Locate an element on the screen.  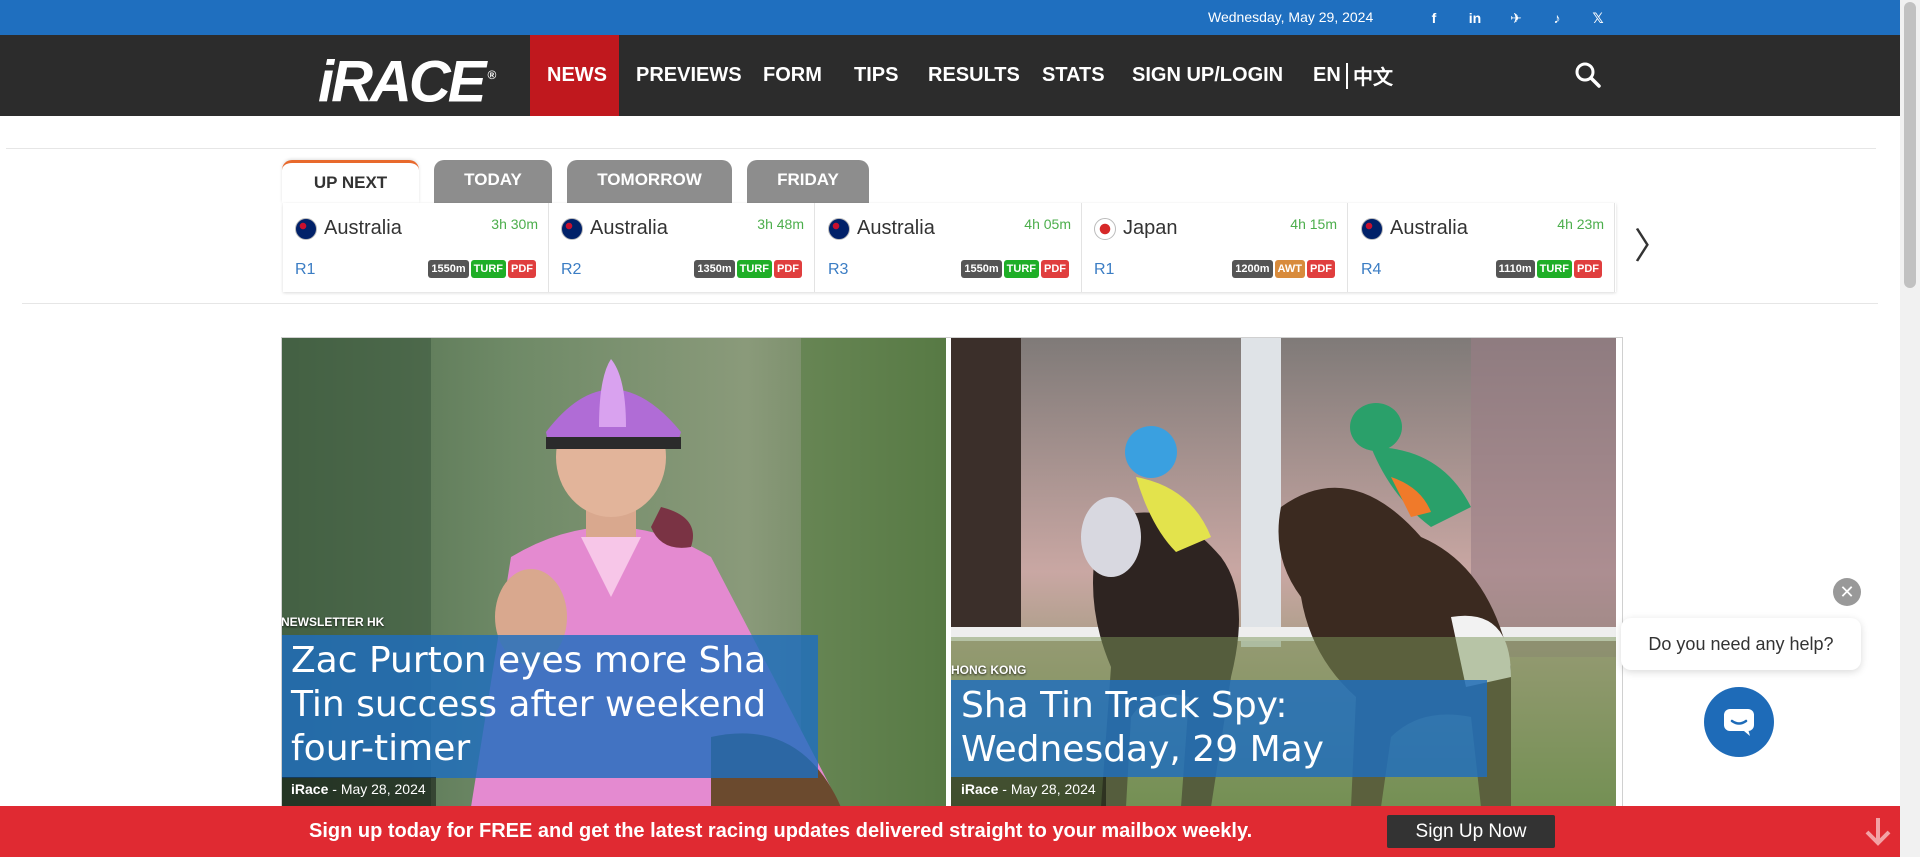
surface-badge: AWT is located at coordinates (1289, 269).